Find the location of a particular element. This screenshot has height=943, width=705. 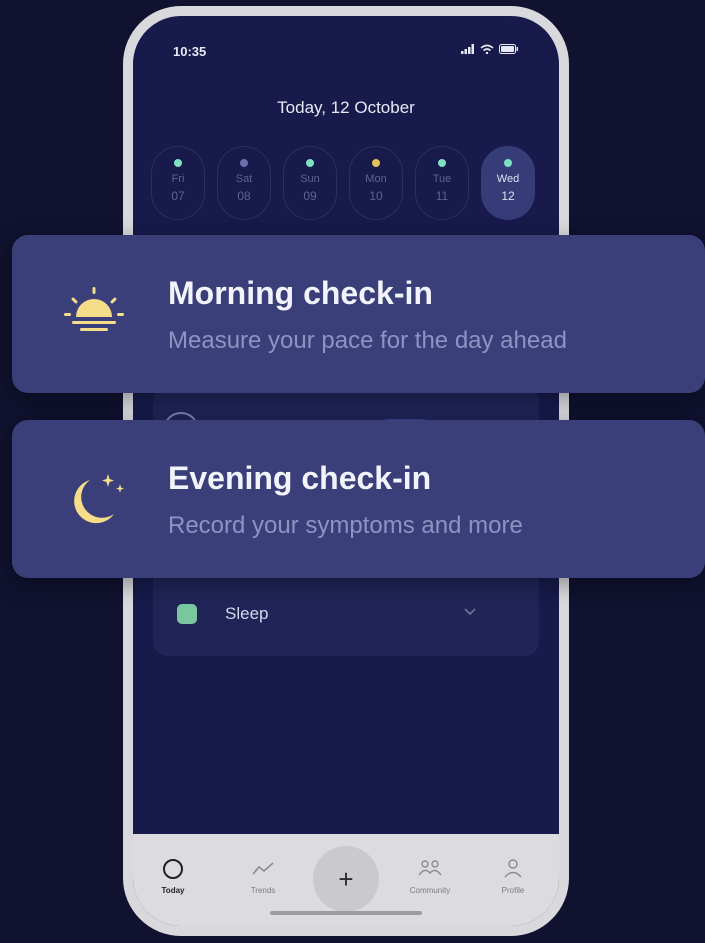

day-name: Fri is located at coordinates (178, 179).